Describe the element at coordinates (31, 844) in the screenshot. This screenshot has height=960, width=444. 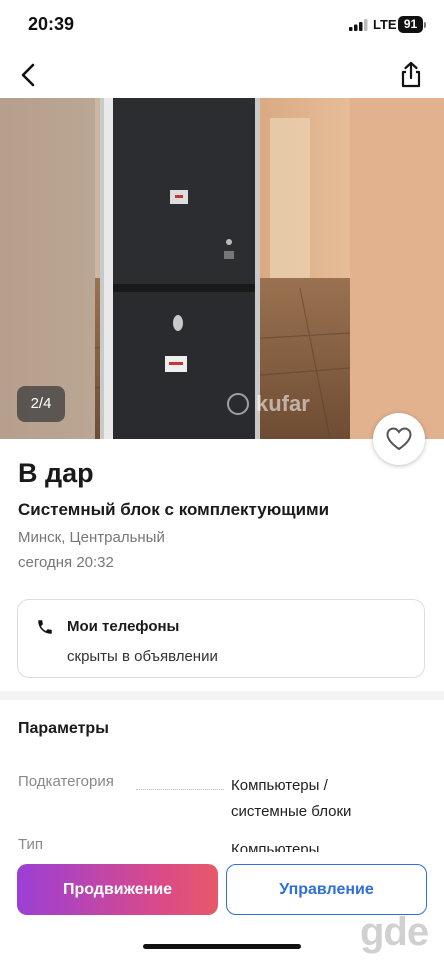
I see `param-label: Тип` at that location.